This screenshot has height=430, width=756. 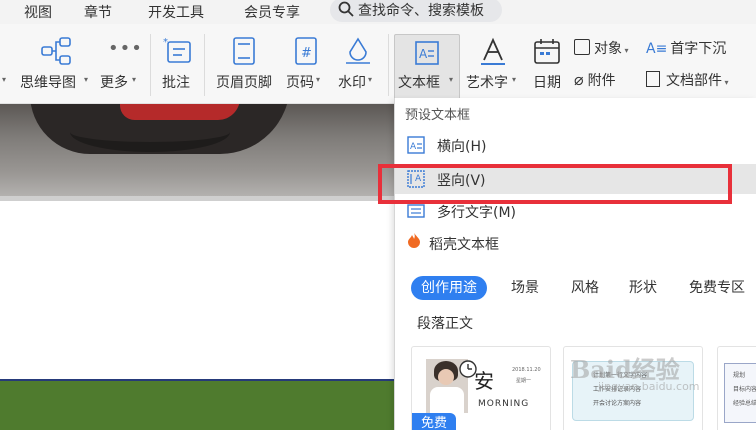 I want to click on template-frame: 规划 目标内容 经验总结, so click(x=740, y=393).